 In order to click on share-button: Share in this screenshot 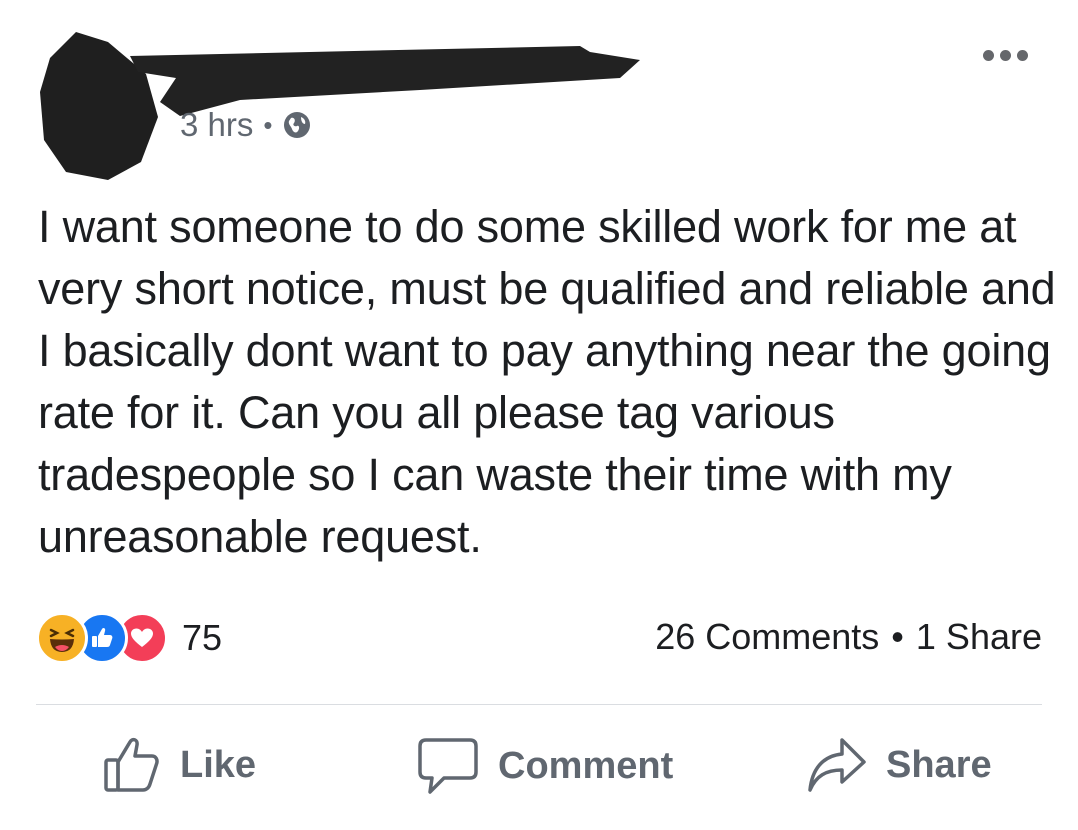, I will do `click(899, 765)`.